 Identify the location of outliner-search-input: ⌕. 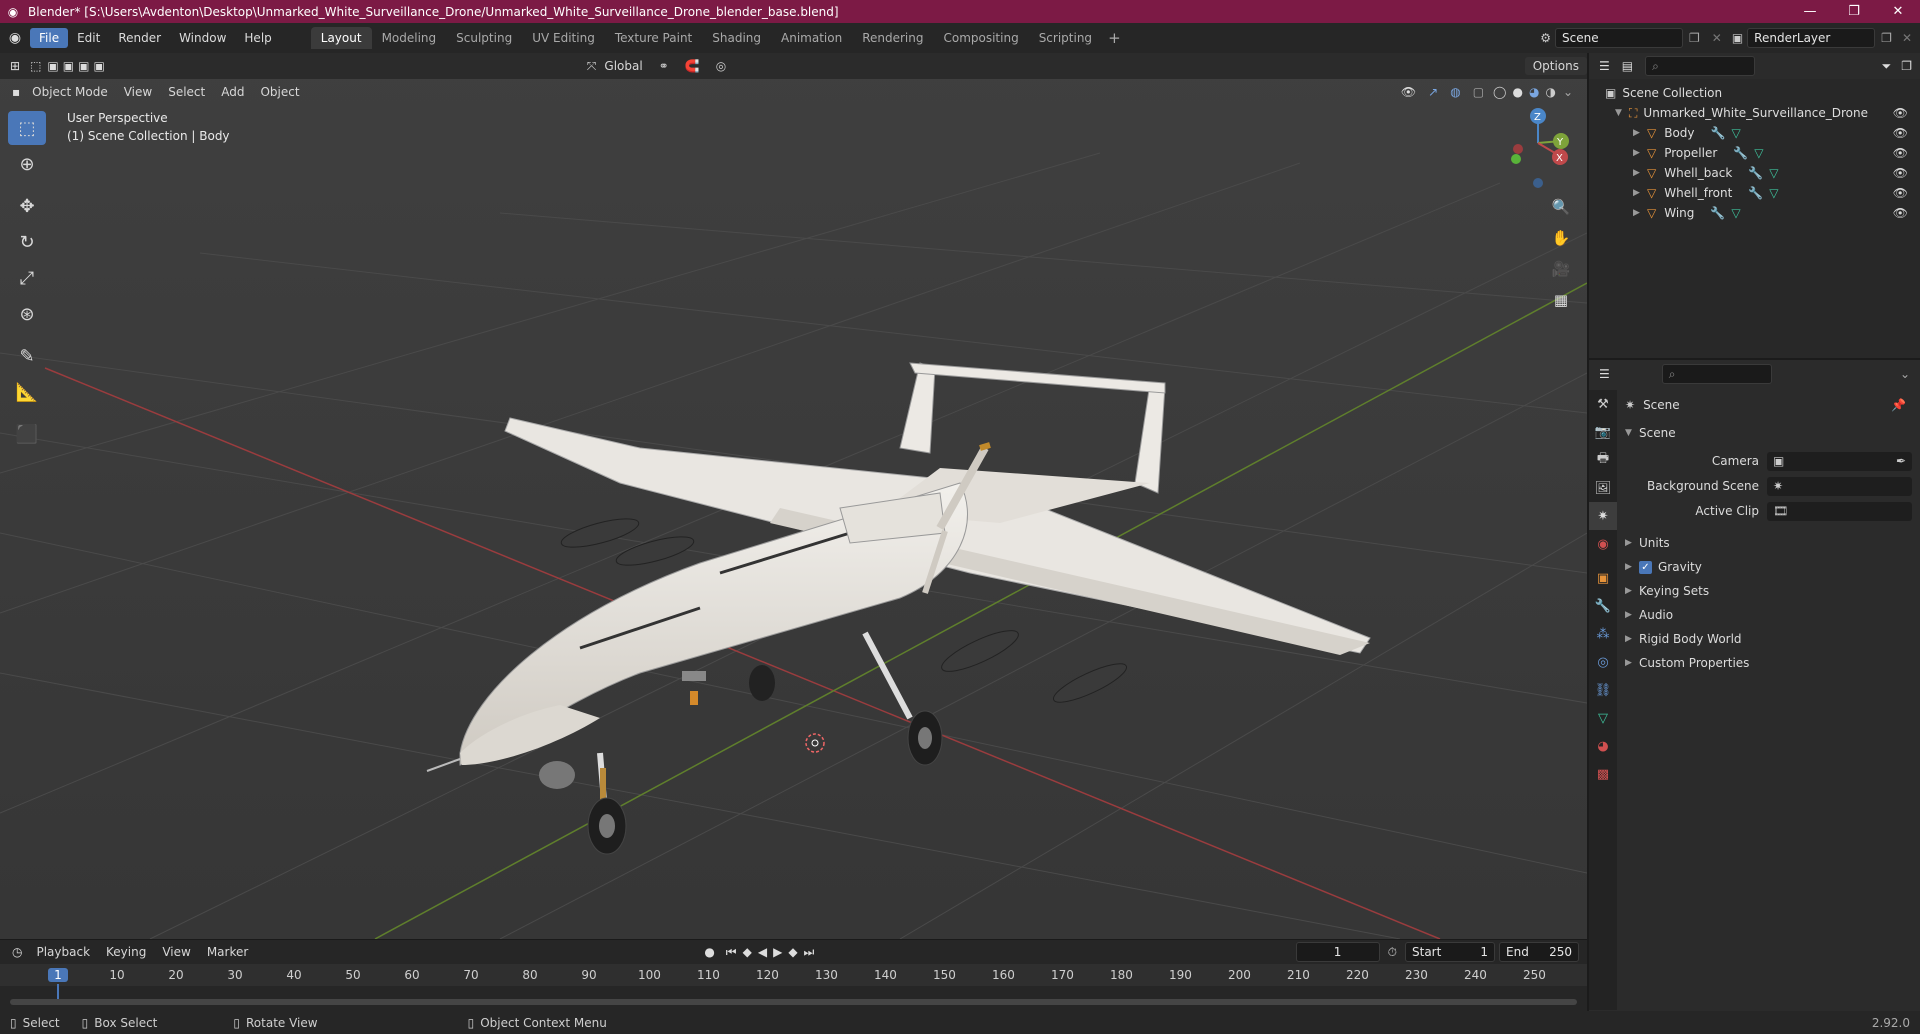
(1700, 66).